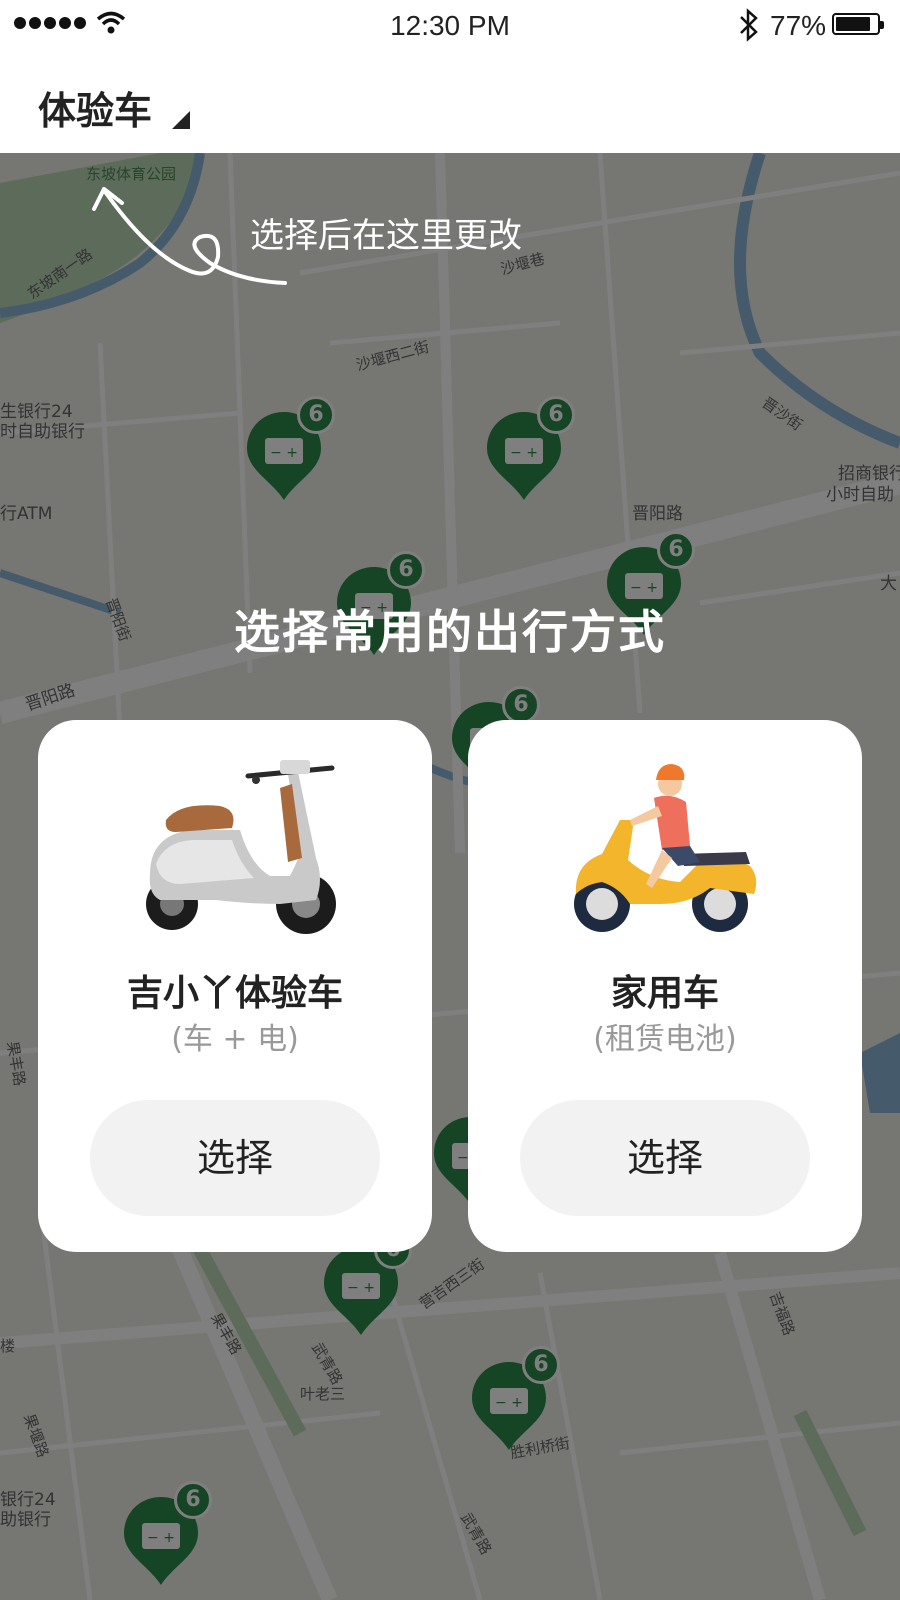  I want to click on status-bar: 12:30 PM 77%, so click(450, 25).